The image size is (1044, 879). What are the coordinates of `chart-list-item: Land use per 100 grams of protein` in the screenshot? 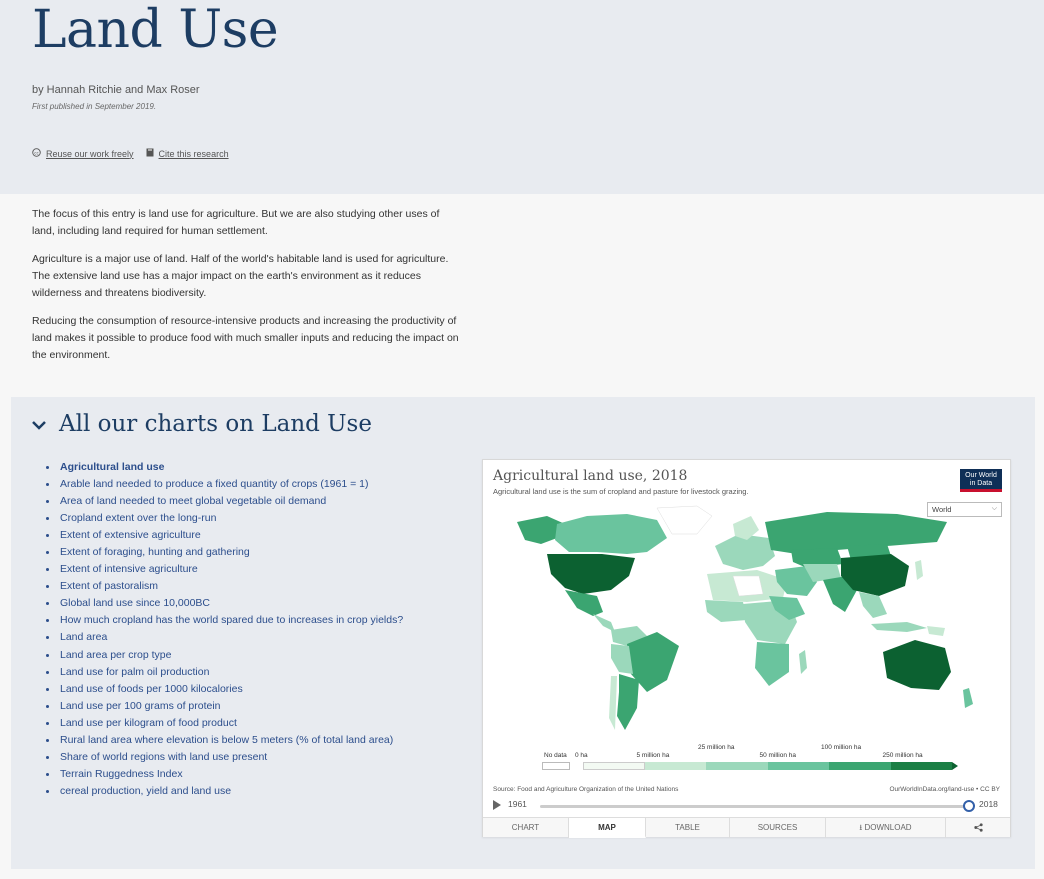 It's located at (223, 706).